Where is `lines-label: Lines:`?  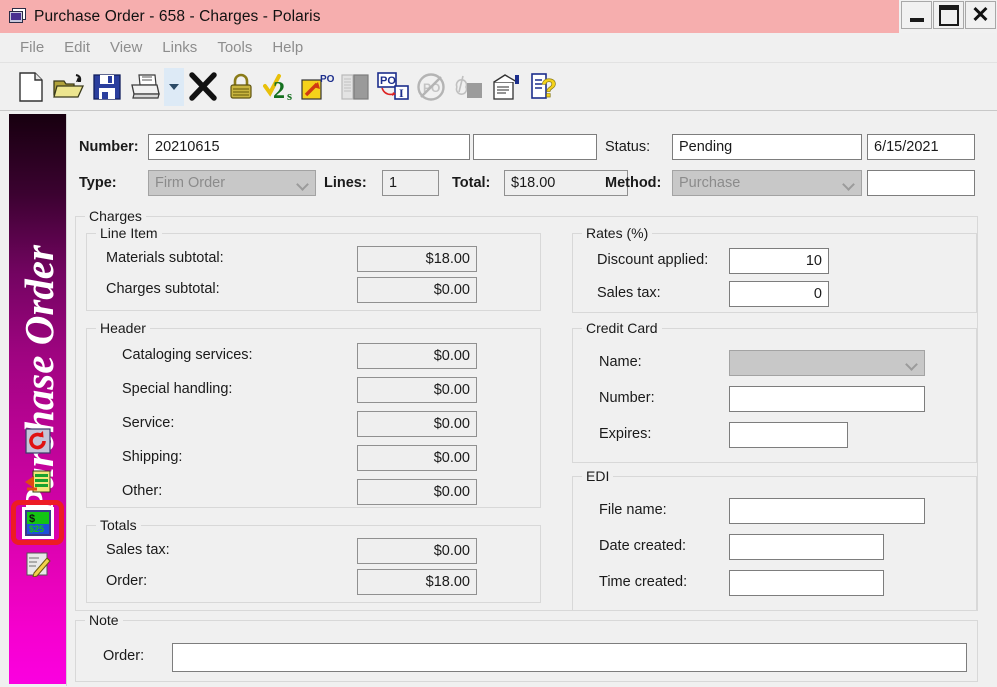
lines-label: Lines: is located at coordinates (345, 183).